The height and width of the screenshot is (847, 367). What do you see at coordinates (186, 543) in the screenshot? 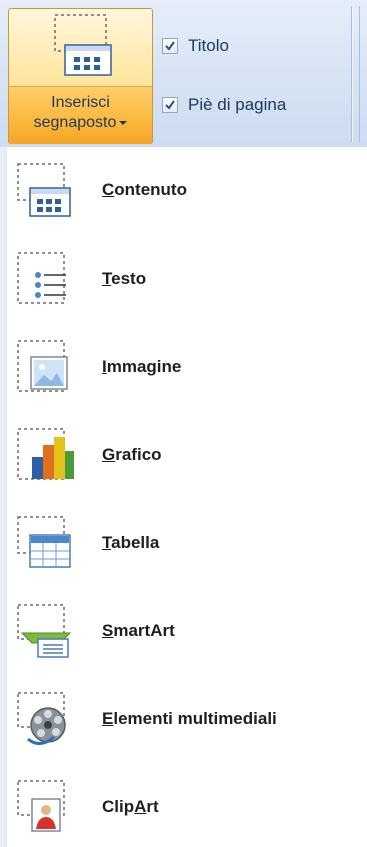
I see `menu-item-table: Tabella` at bounding box center [186, 543].